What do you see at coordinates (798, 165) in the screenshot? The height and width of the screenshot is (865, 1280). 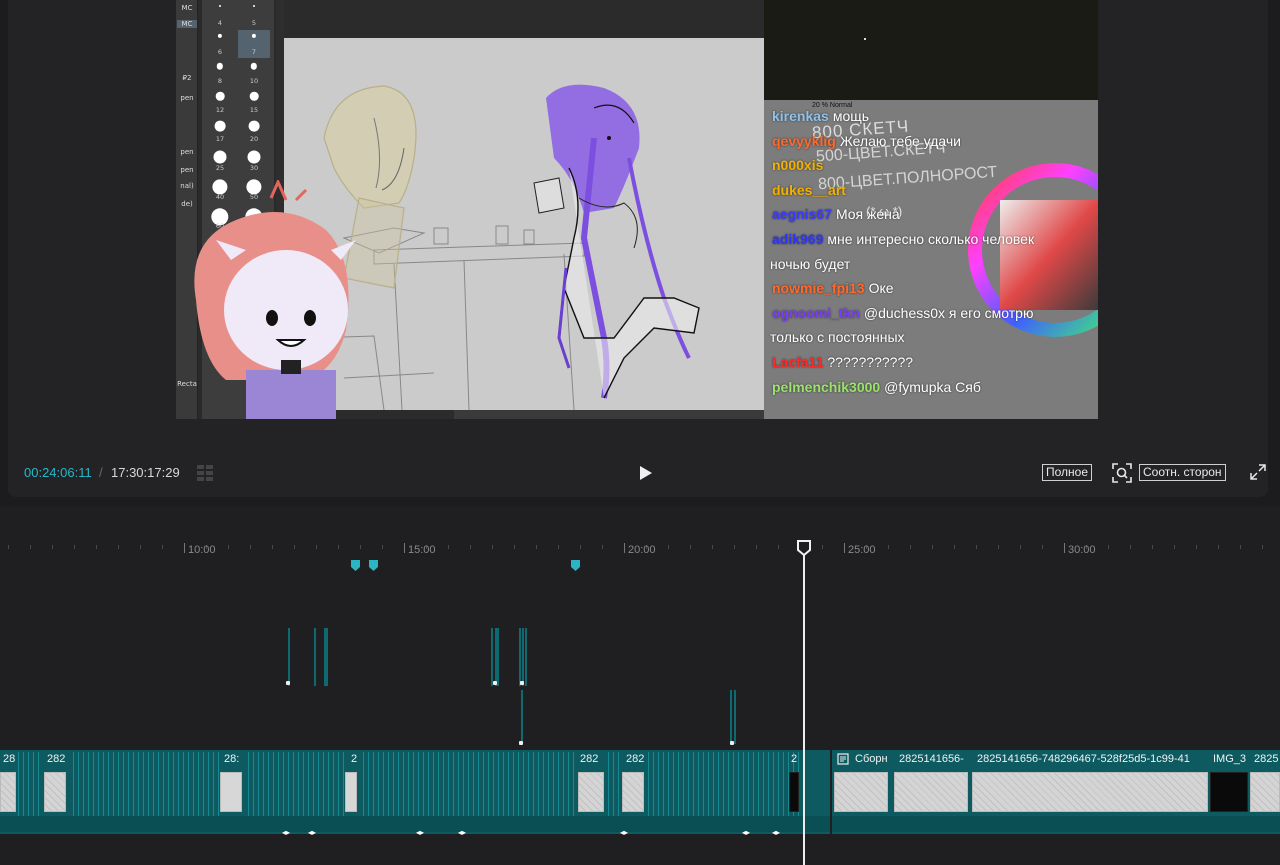 I see `chat-username: n000xis` at bounding box center [798, 165].